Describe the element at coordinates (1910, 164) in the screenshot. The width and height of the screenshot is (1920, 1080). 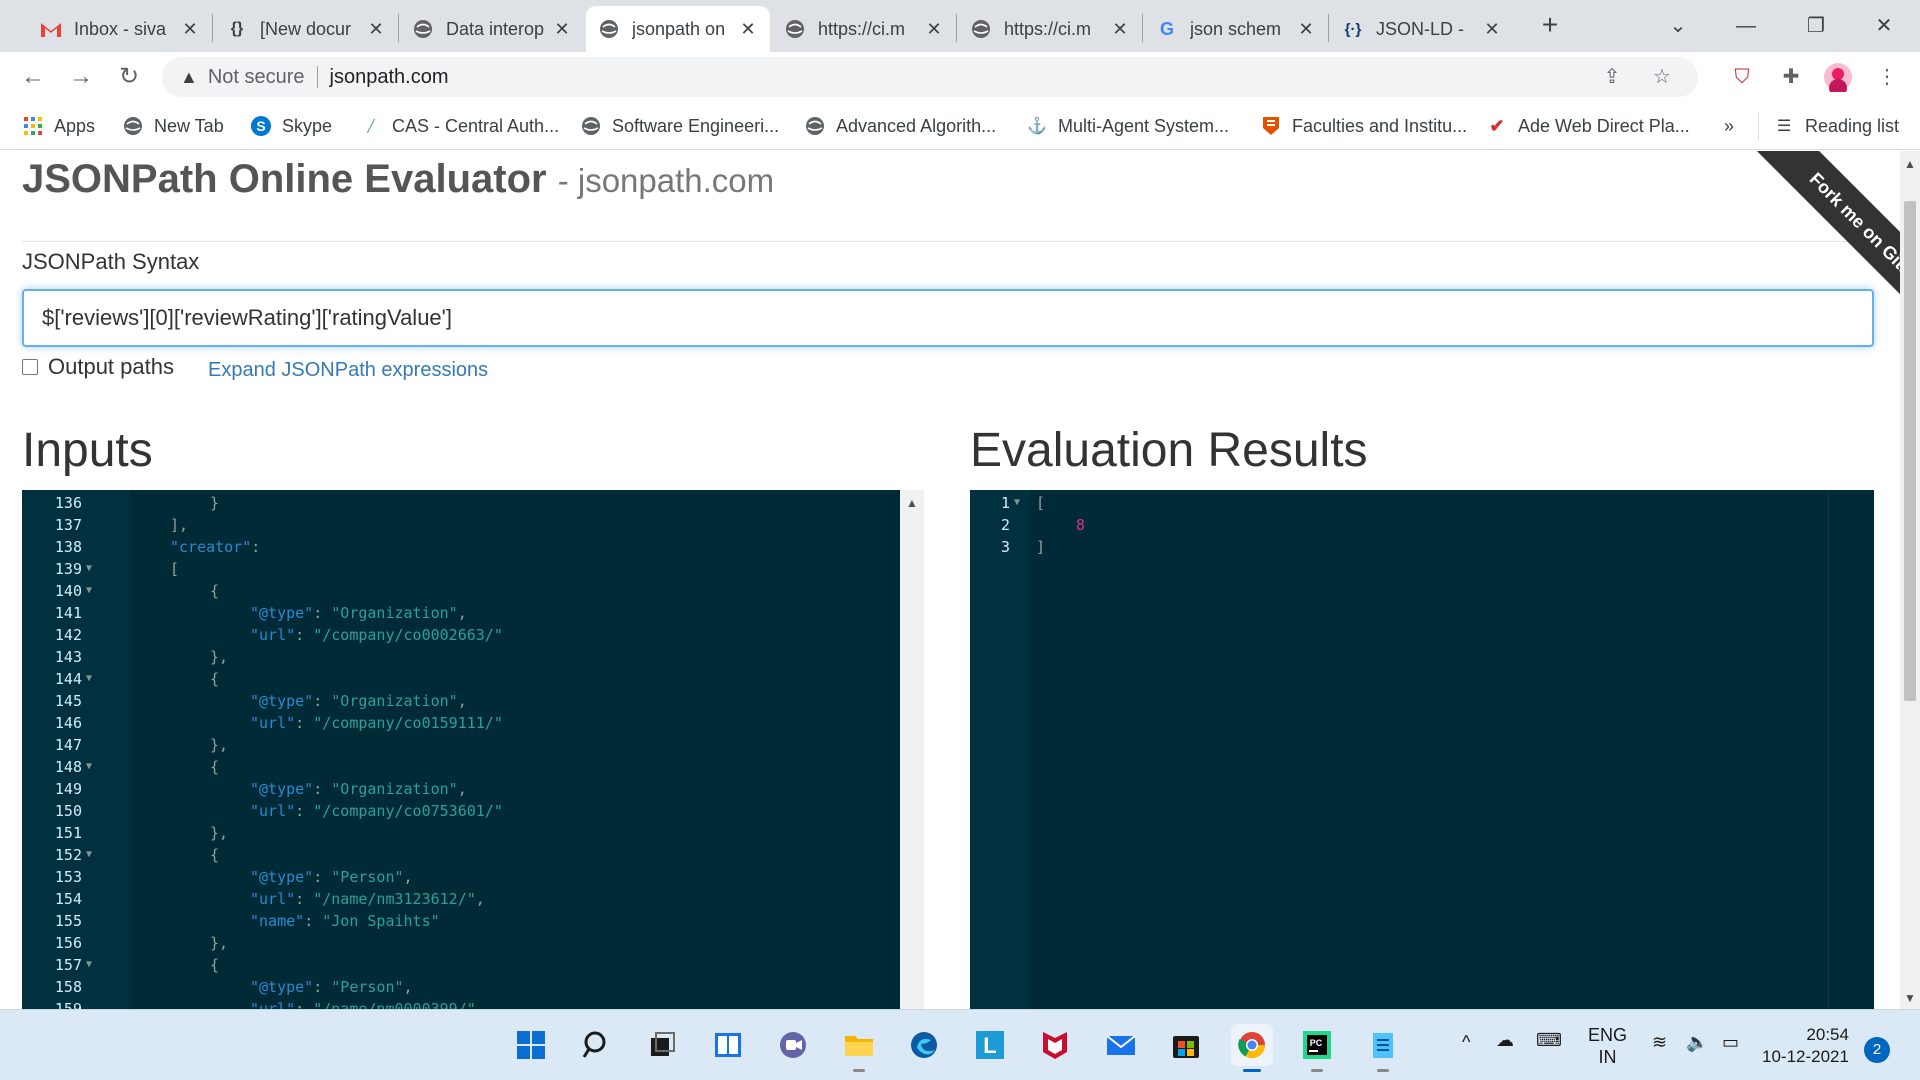
I see `page-scroll-up-icon: ▲` at that location.